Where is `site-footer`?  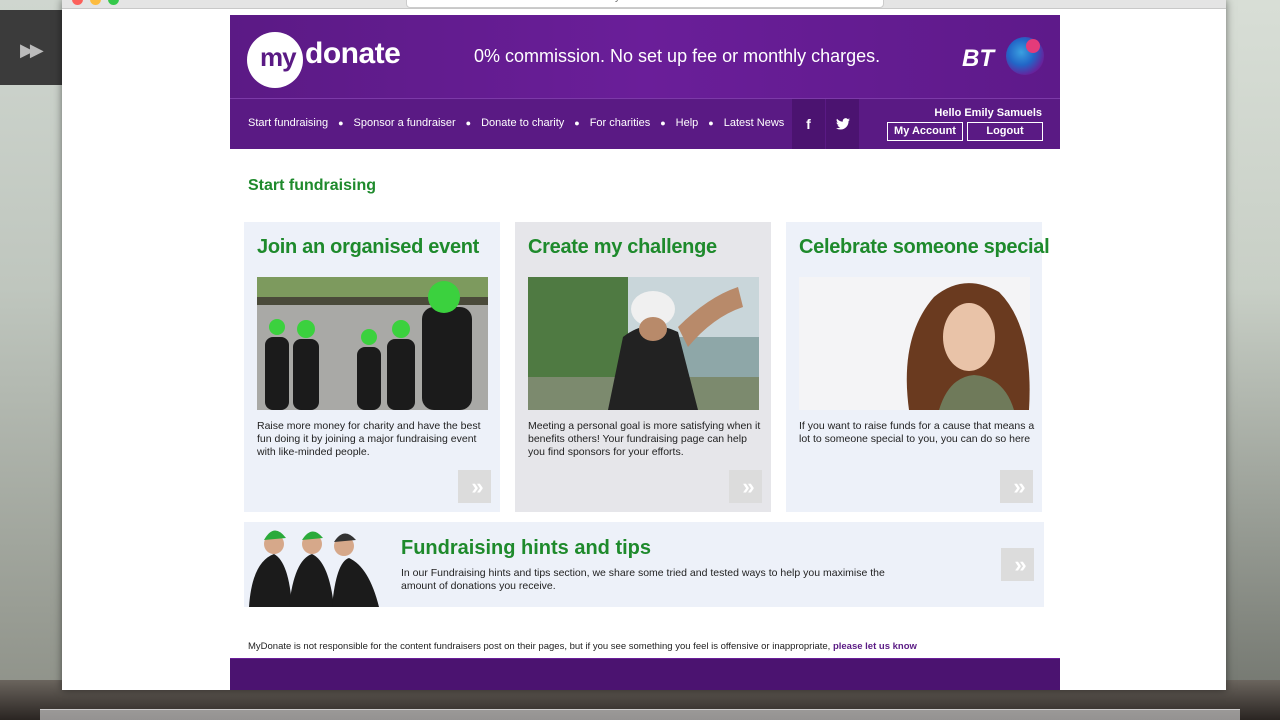 site-footer is located at coordinates (645, 674).